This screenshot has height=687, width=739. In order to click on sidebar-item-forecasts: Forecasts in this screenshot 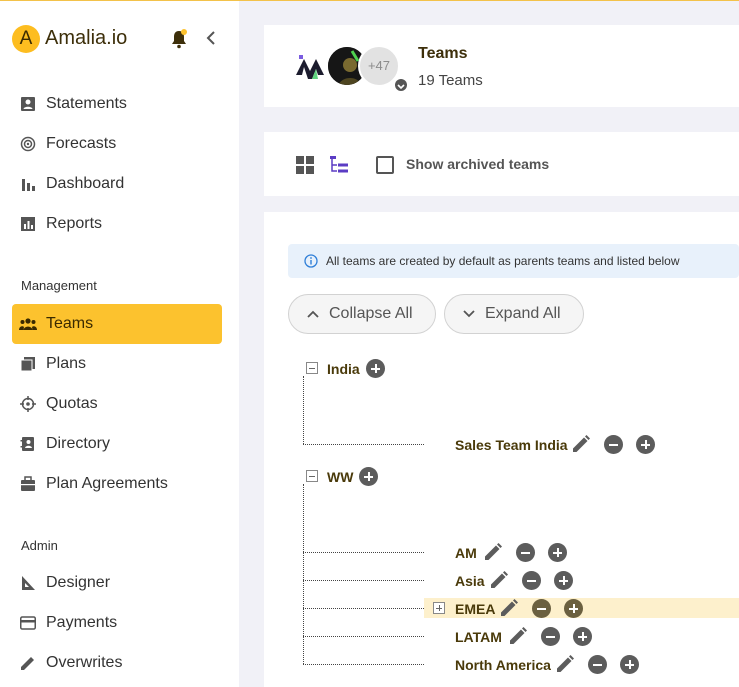, I will do `click(117, 144)`.